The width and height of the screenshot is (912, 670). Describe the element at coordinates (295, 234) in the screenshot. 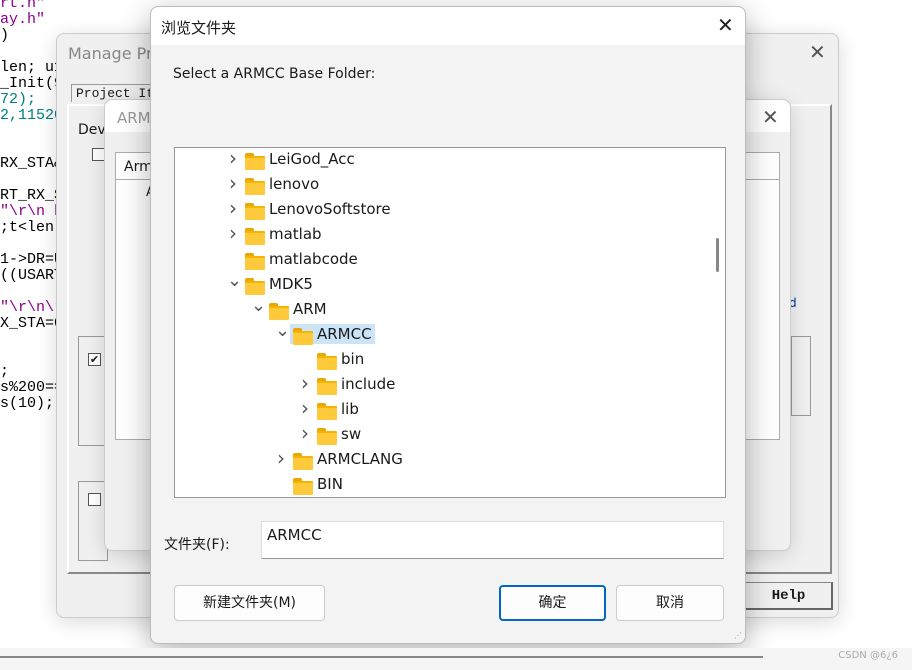

I see `tree-item-label: matlab` at that location.